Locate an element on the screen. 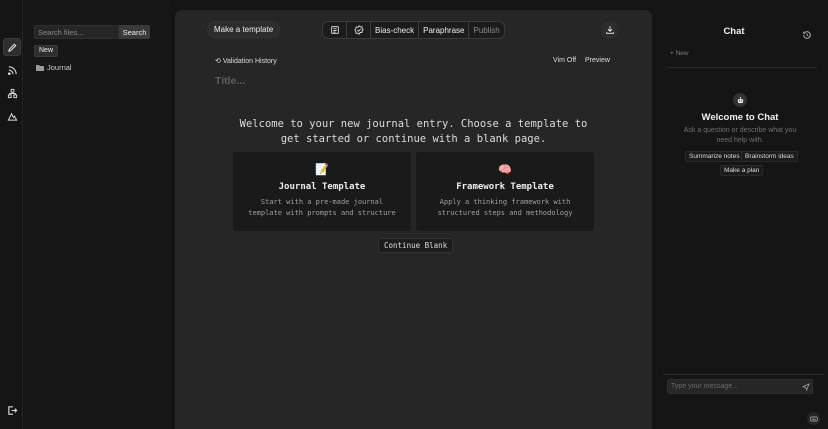 The height and width of the screenshot is (429, 828). history-small-icon: ⟲ is located at coordinates (219, 61).